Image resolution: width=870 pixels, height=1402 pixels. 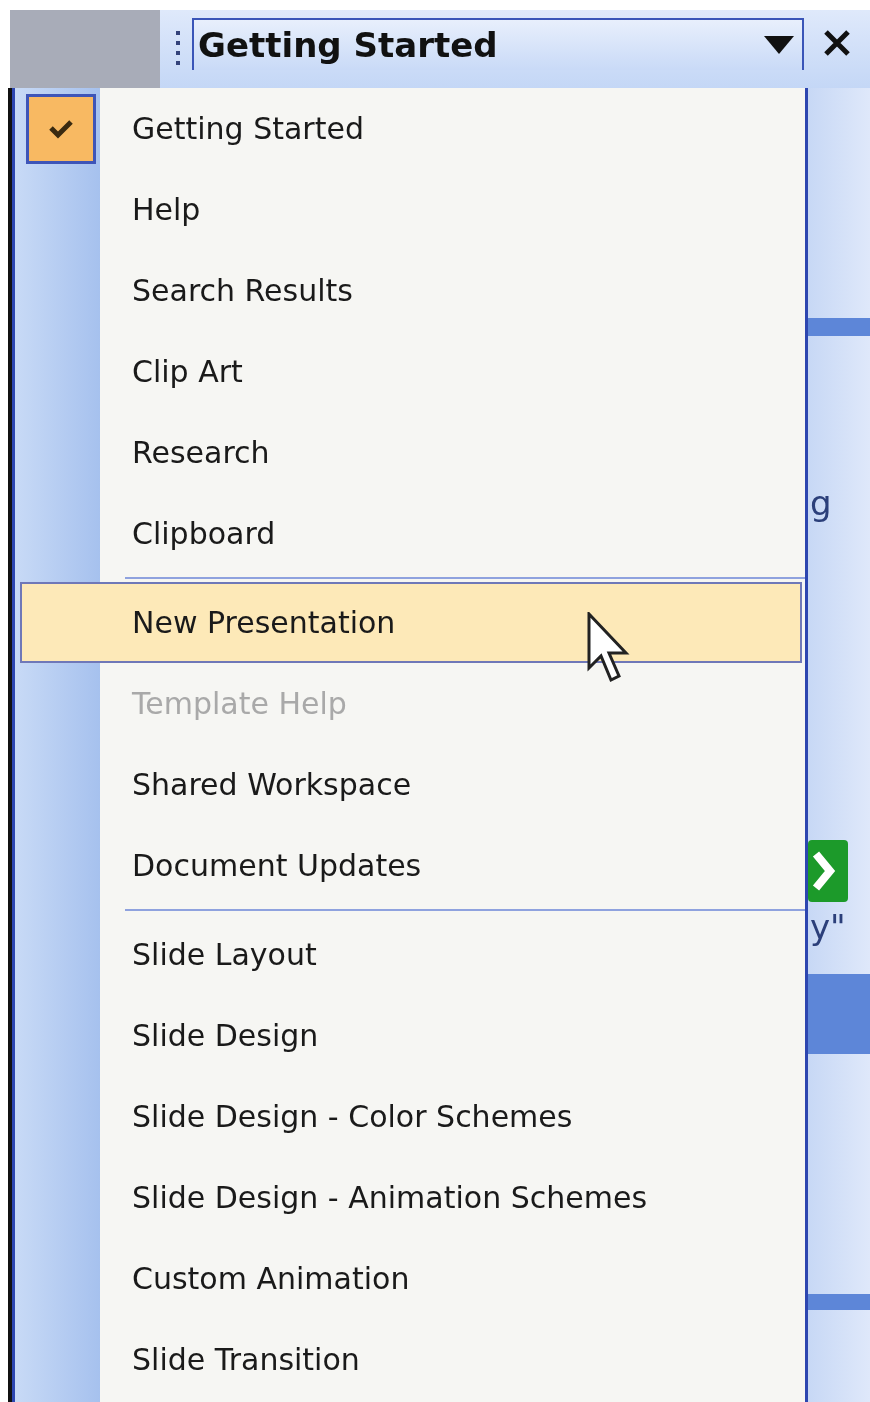 What do you see at coordinates (411, 1278) in the screenshot?
I see `menu-item: Custom Animation` at bounding box center [411, 1278].